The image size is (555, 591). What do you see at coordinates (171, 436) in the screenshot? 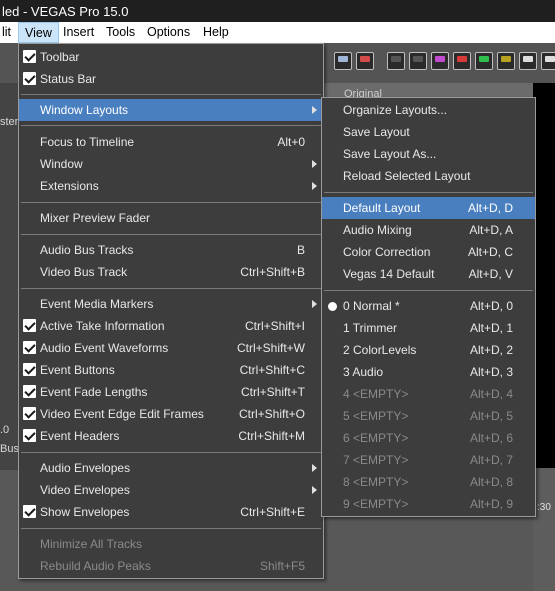
I see `menu-item-event-headers: Event Headers Ctrl+Shift+M` at bounding box center [171, 436].